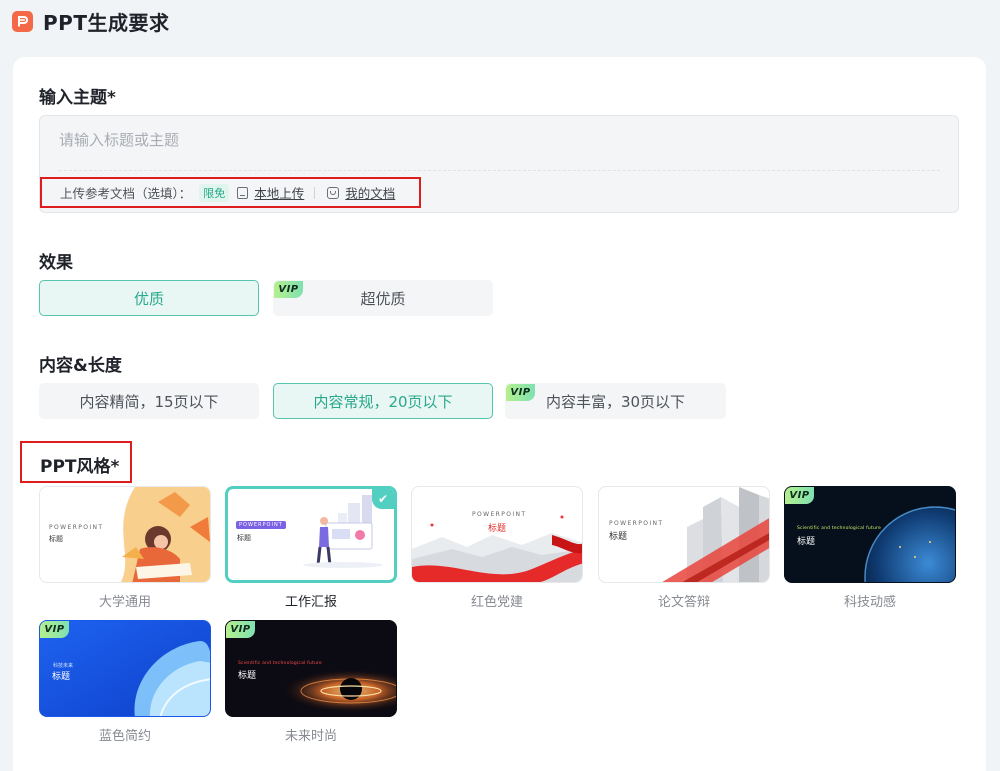  I want to click on page-title: PPT生成要求, so click(106, 22).